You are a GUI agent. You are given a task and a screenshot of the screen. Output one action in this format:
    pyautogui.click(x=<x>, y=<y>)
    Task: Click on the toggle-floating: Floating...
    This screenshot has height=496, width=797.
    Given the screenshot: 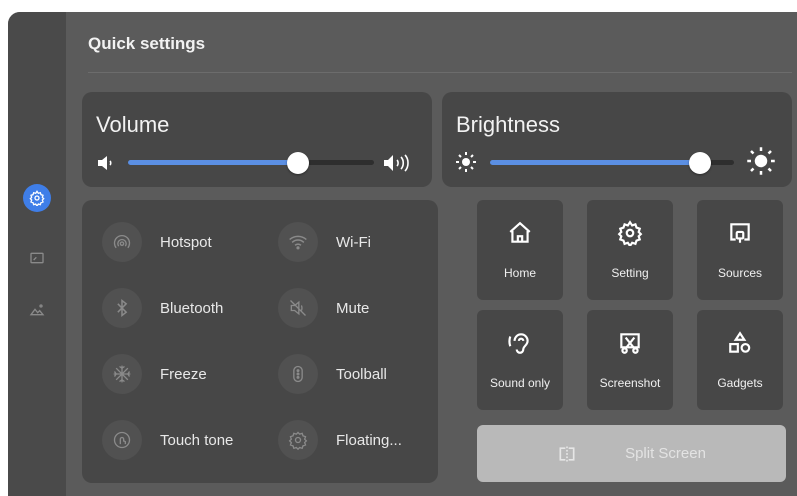 What is the action you would take?
    pyautogui.click(x=340, y=440)
    